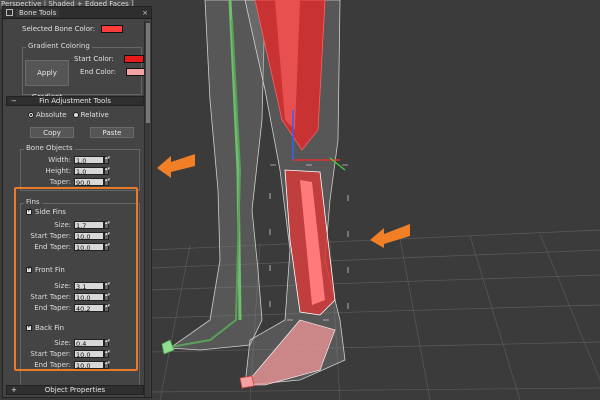 The width and height of the screenshot is (600, 400). Describe the element at coordinates (52, 308) in the screenshot. I see `front-end-taper-label: End Taper:` at that location.